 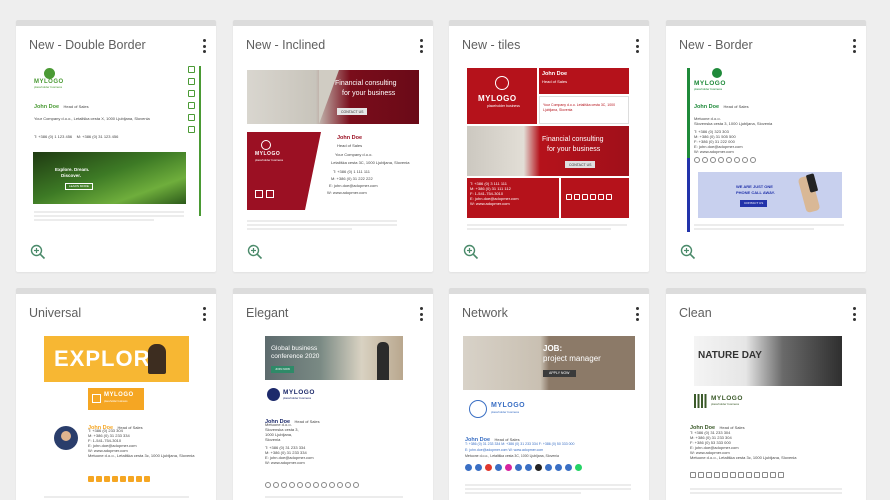 I want to click on banner-line2: project manager, so click(x=572, y=358).